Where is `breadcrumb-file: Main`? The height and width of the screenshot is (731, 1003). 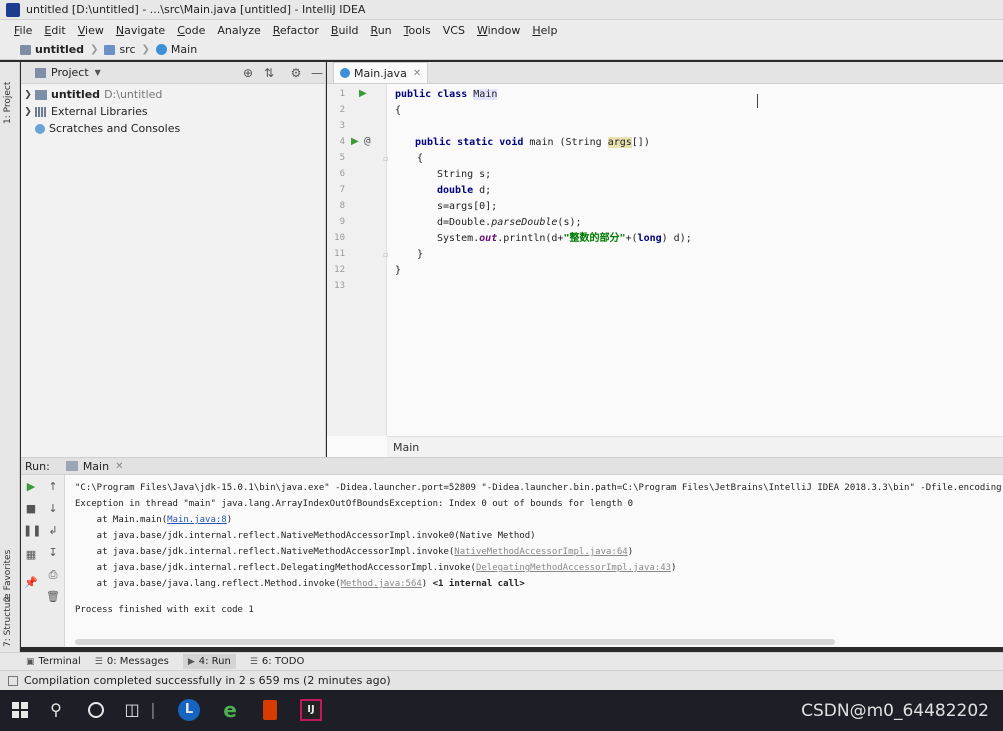 breadcrumb-file: Main is located at coordinates (176, 49).